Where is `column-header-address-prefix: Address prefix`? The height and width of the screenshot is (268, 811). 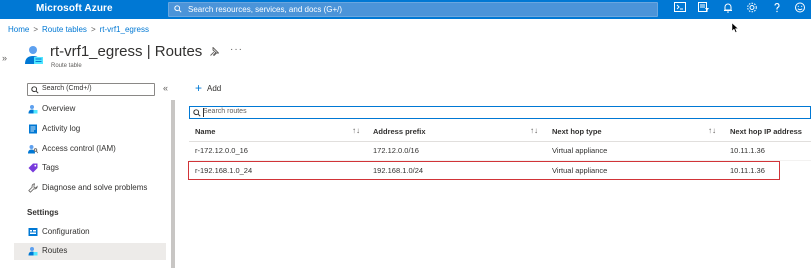
column-header-address-prefix: Address prefix is located at coordinates (399, 131).